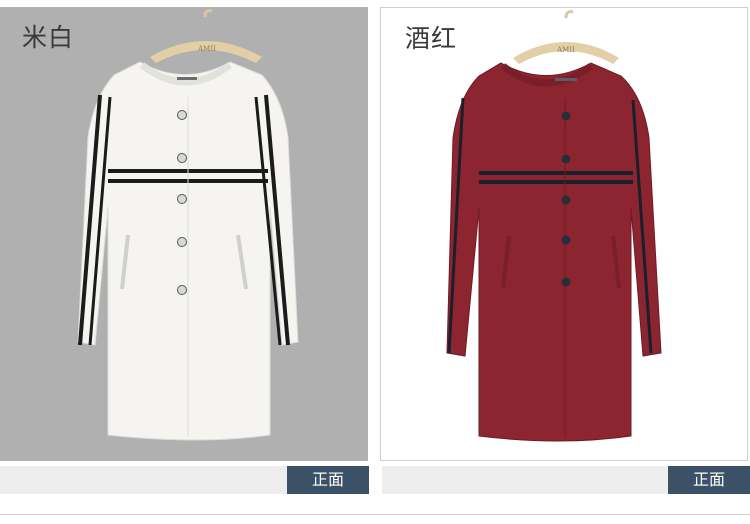 This screenshot has height=524, width=750. Describe the element at coordinates (375, 514) in the screenshot. I see `divider` at that location.